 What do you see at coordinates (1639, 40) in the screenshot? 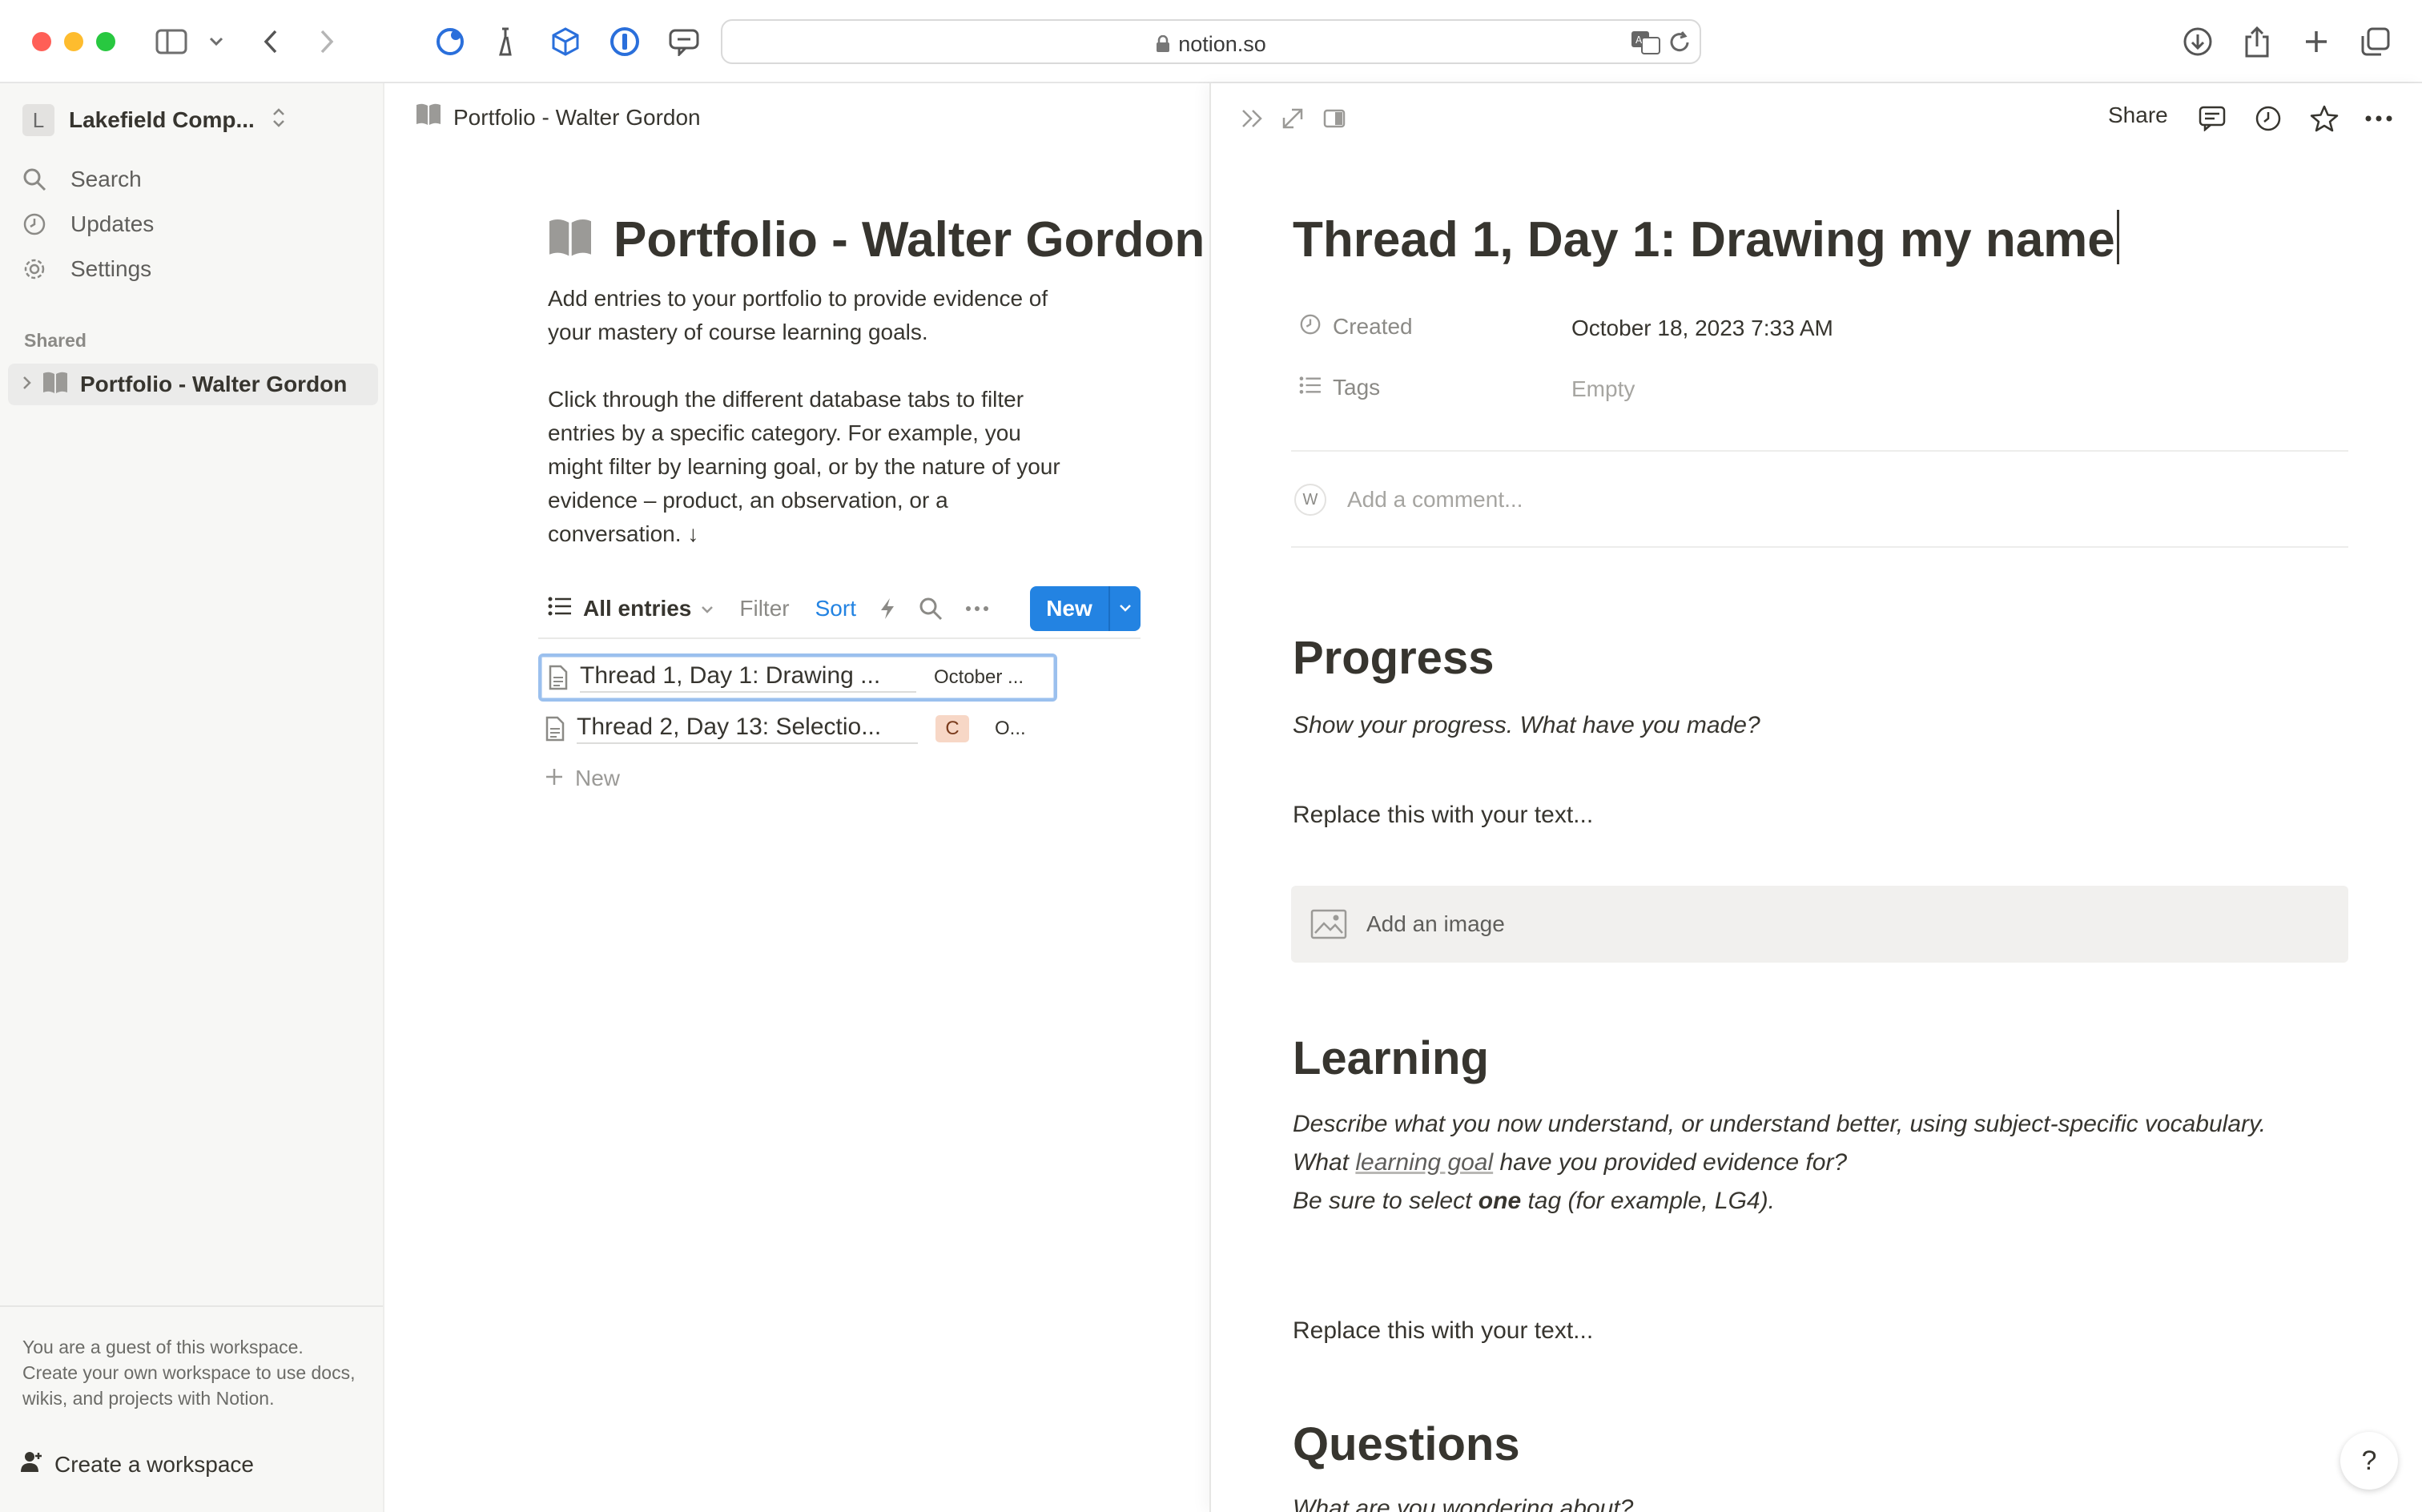
I see `svg-text: A` at bounding box center [1639, 40].